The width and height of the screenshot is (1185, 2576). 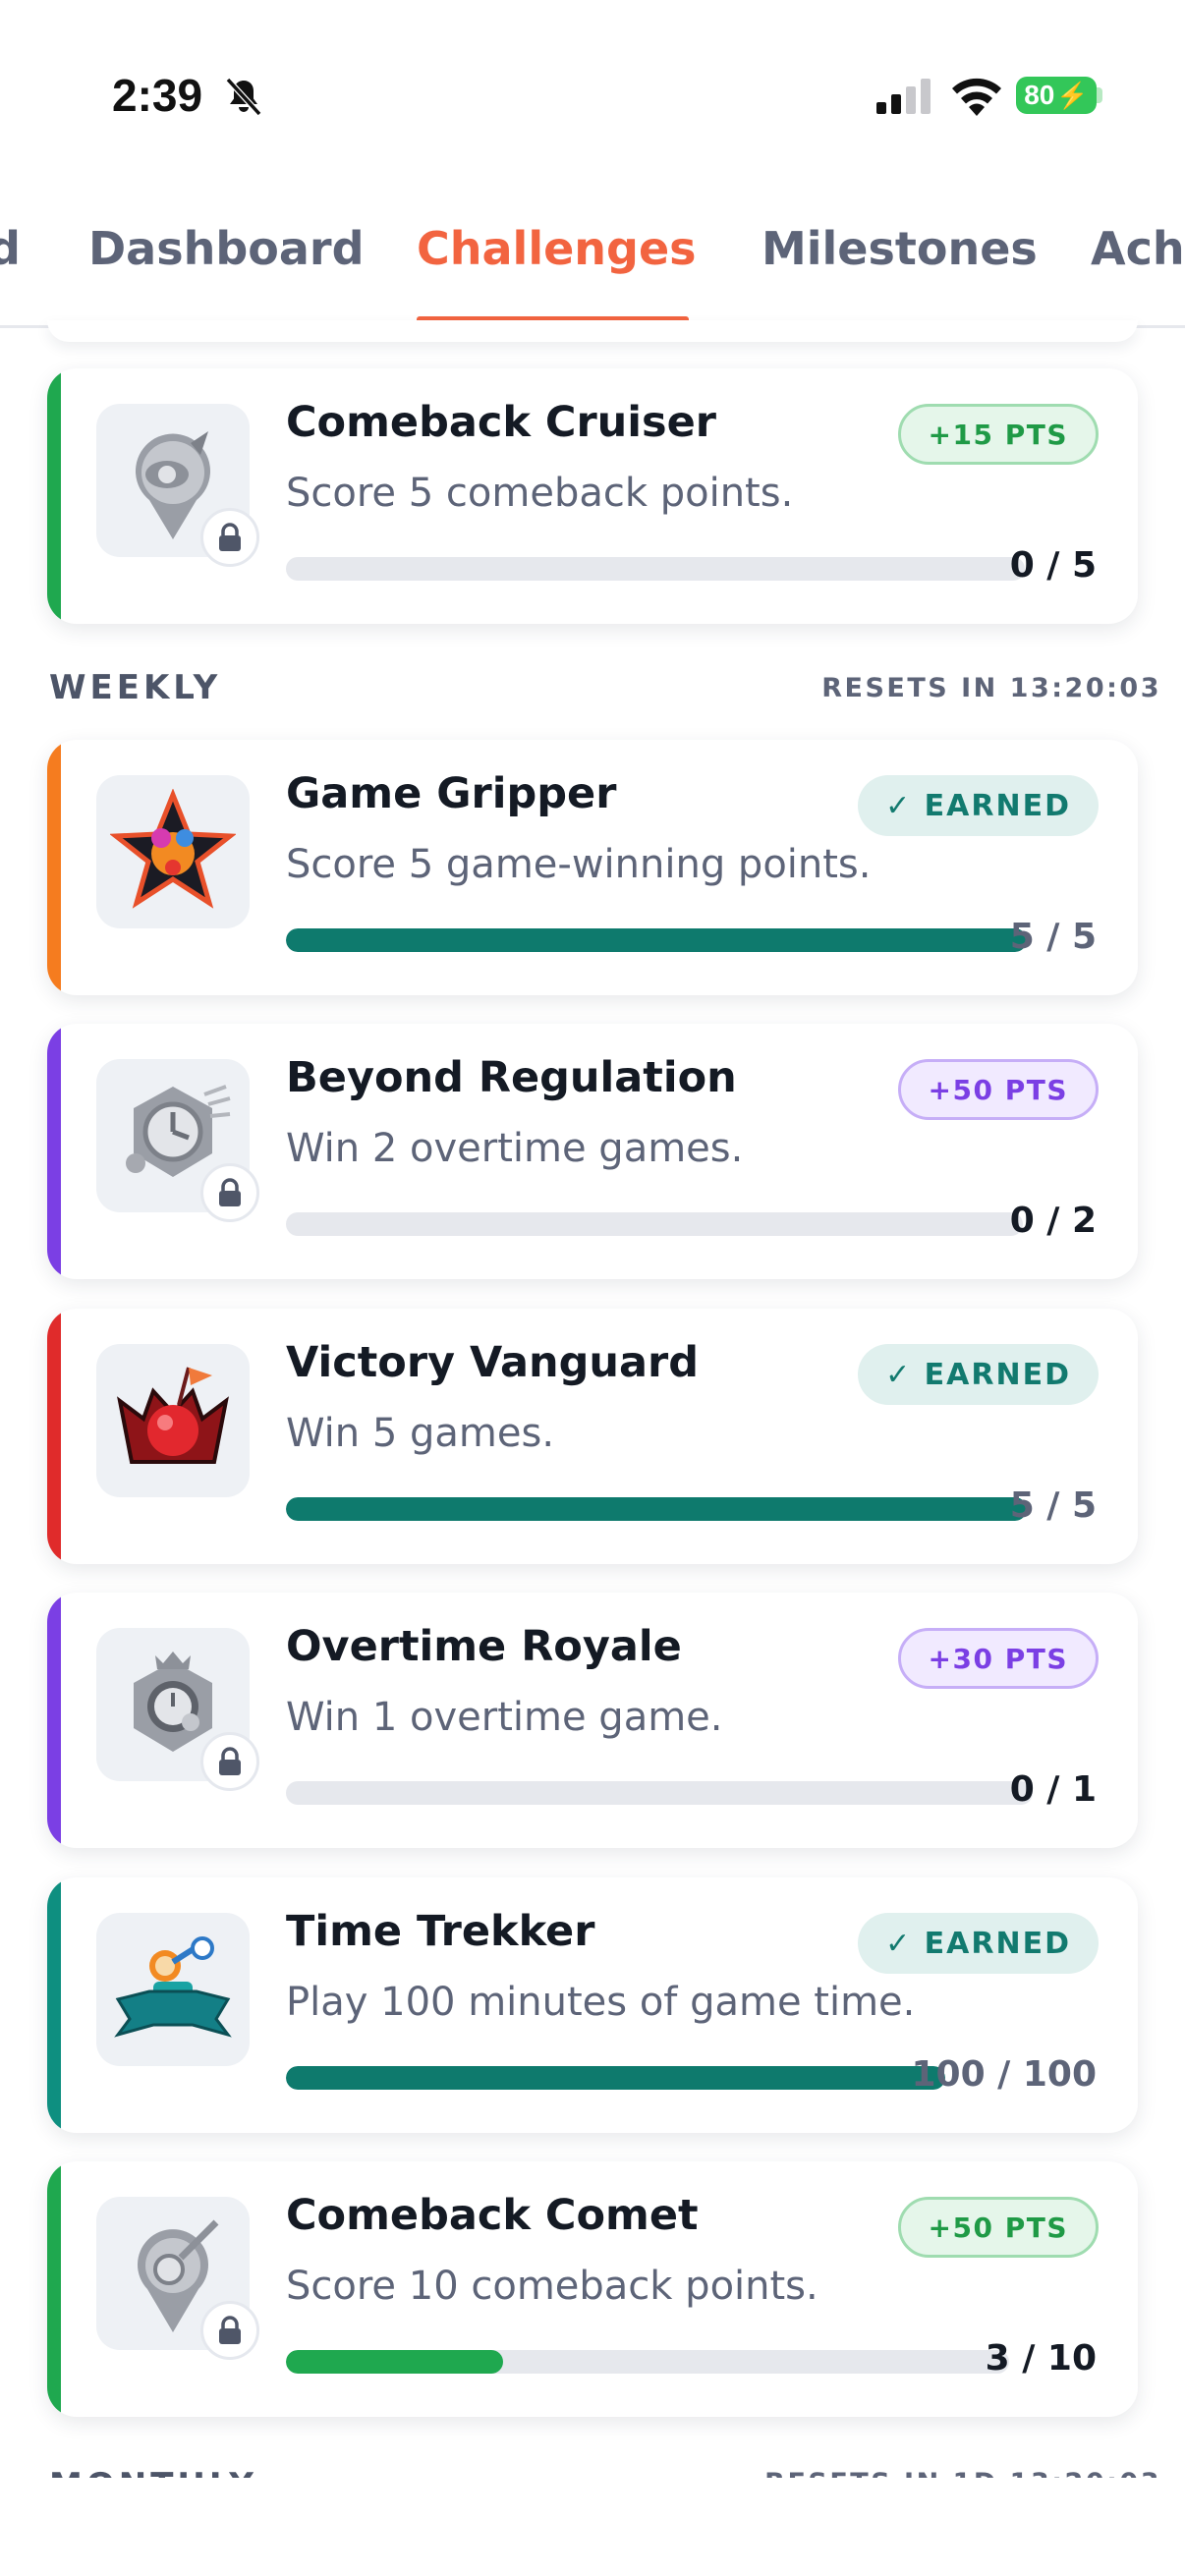 What do you see at coordinates (1138, 248) in the screenshot?
I see `tab-achievements: Achi` at bounding box center [1138, 248].